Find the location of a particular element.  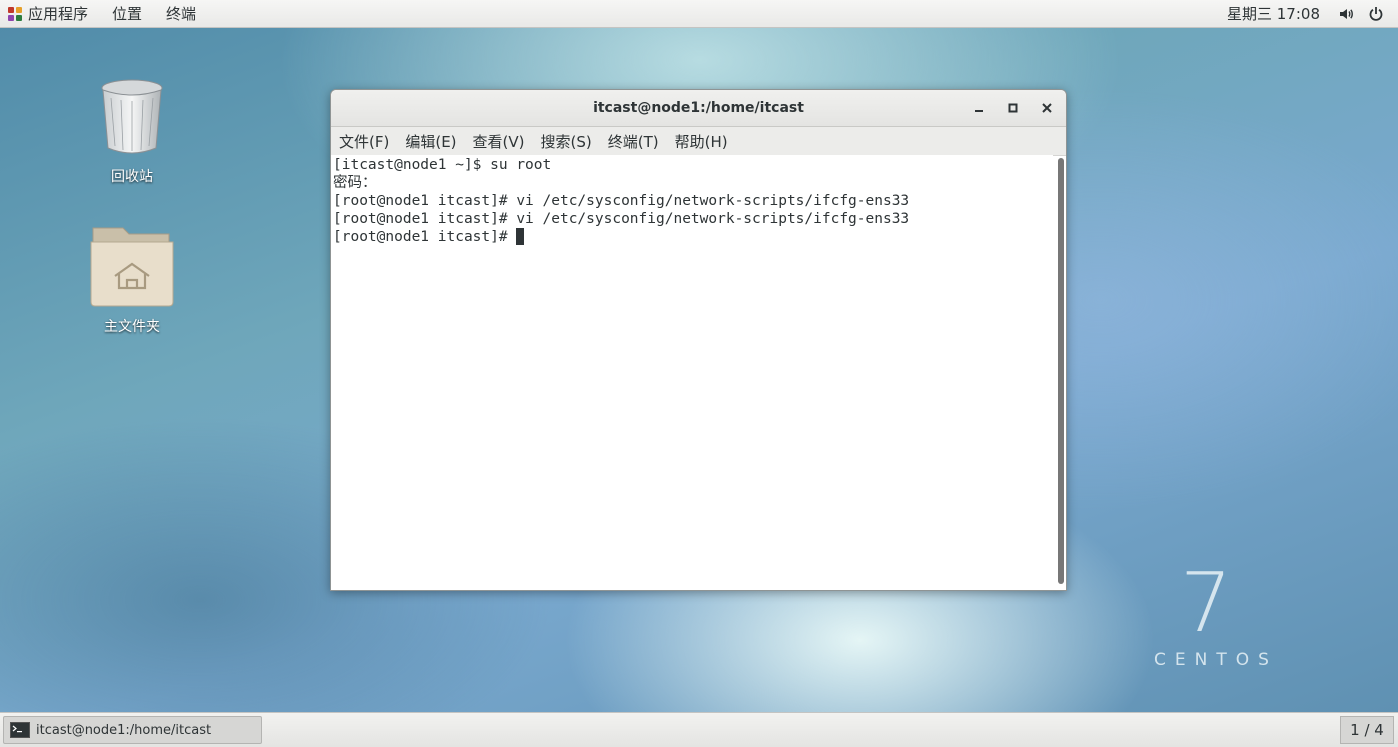

places-menu-label: 位置 is located at coordinates (127, 14).